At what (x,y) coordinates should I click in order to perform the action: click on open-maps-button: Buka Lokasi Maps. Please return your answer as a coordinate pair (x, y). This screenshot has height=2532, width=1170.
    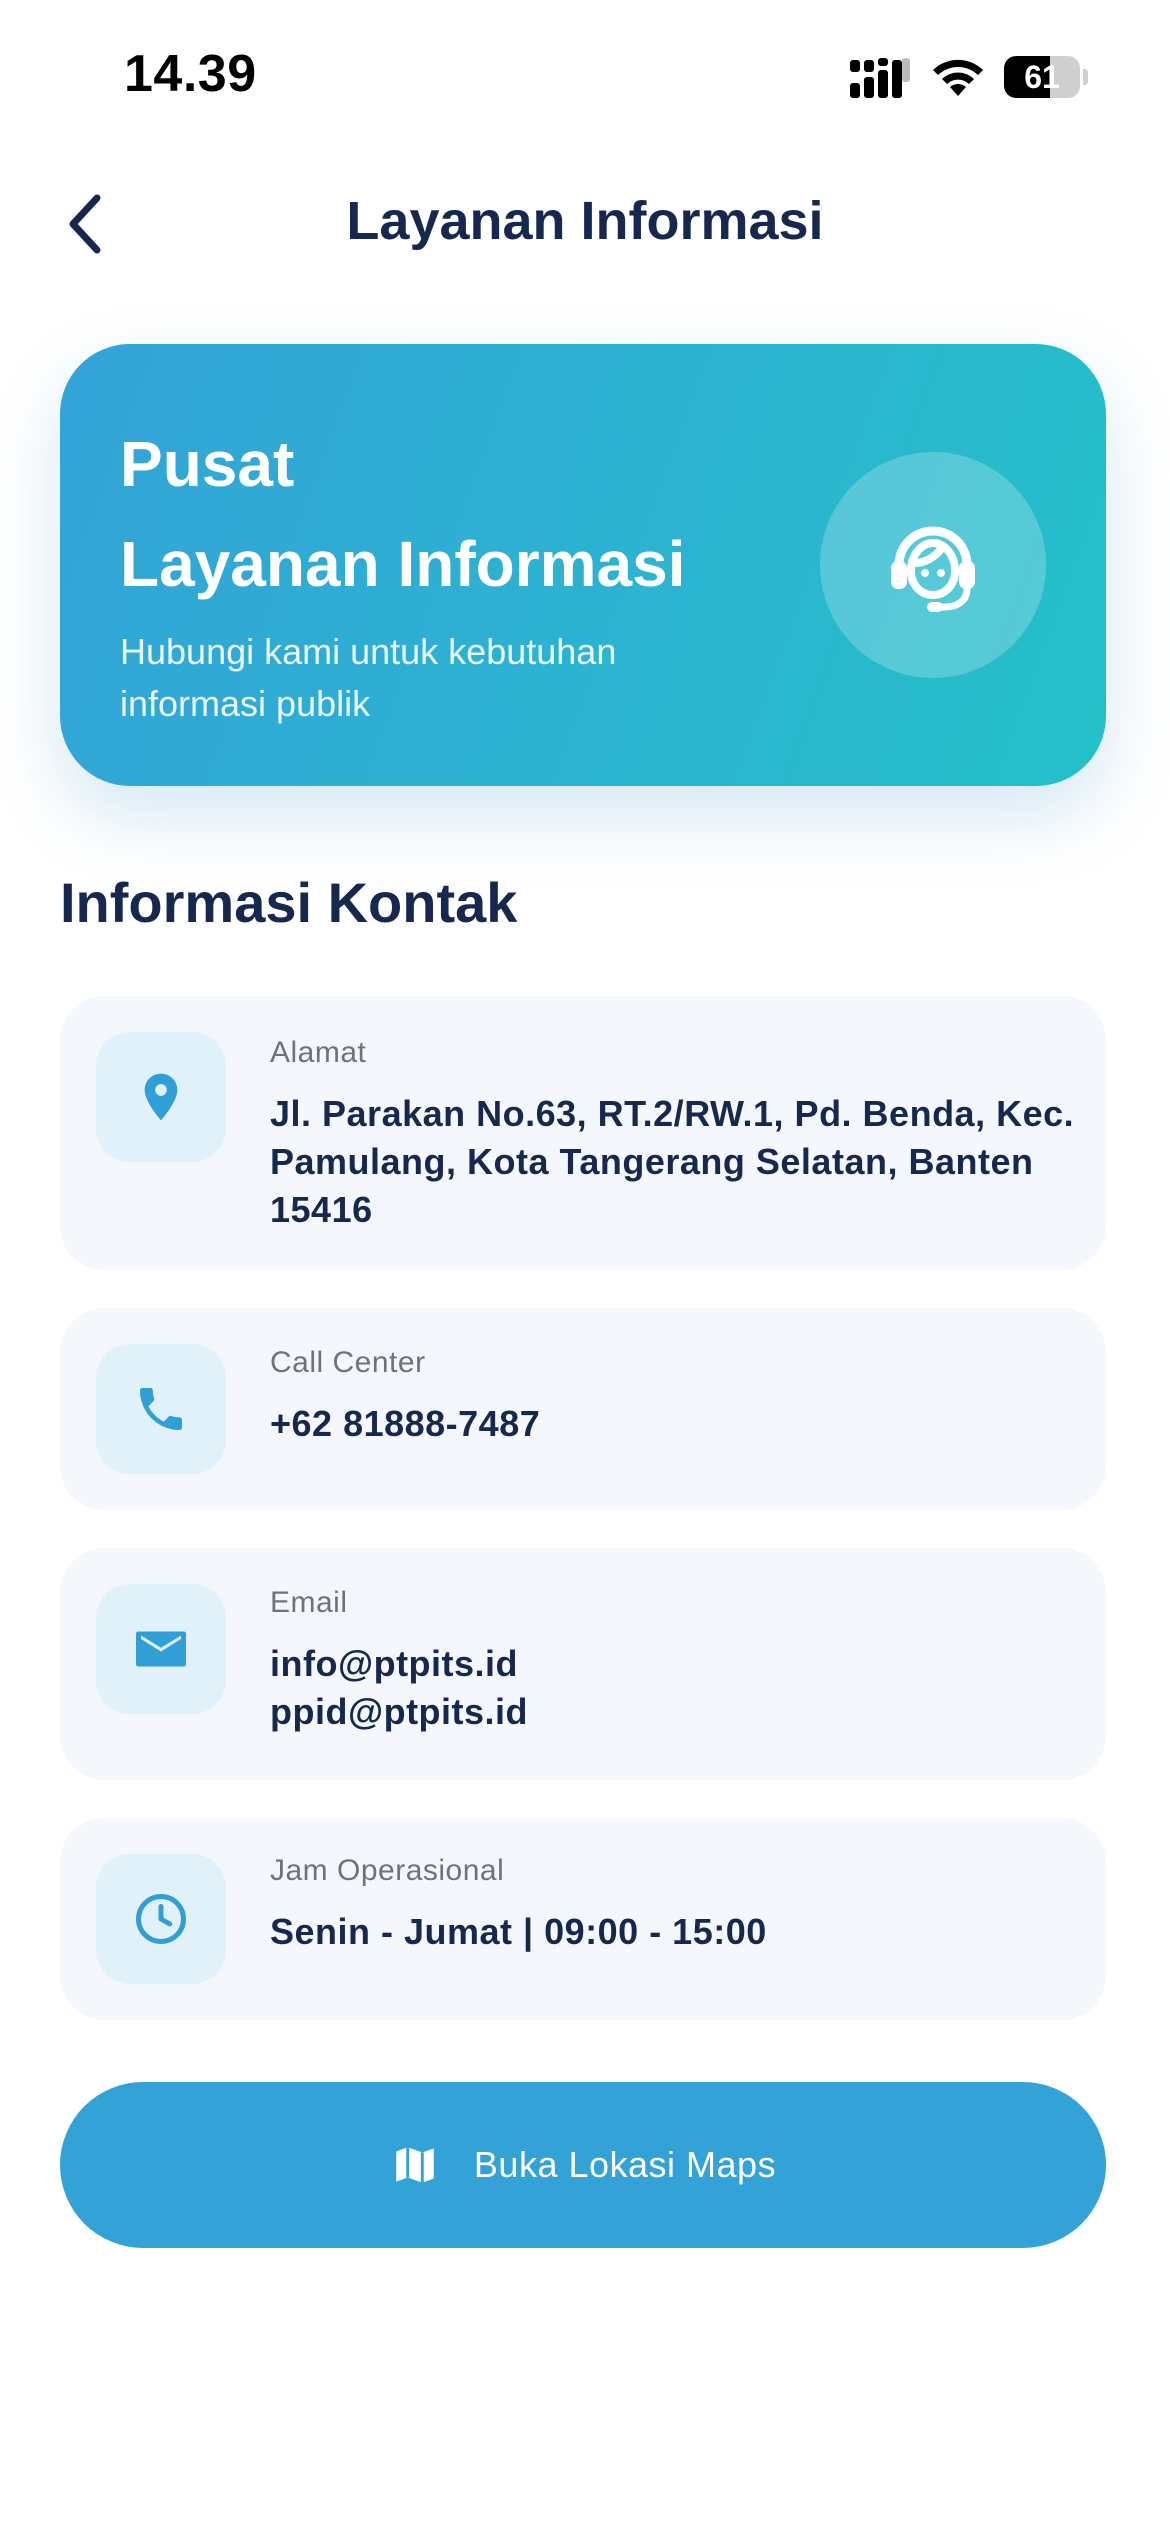
    Looking at the image, I should click on (583, 2165).